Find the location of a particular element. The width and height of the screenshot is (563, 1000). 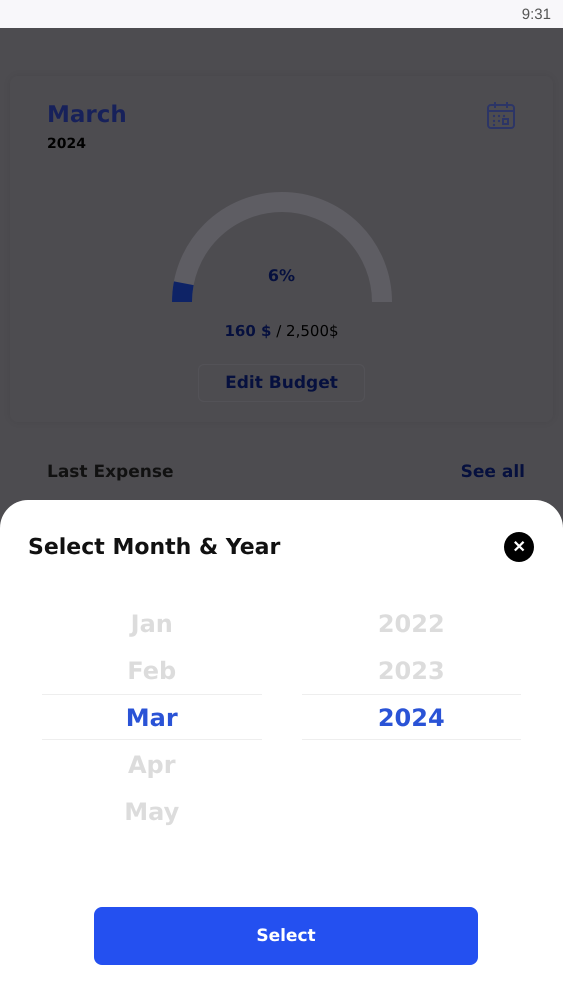

year-option: 2024 is located at coordinates (411, 717).